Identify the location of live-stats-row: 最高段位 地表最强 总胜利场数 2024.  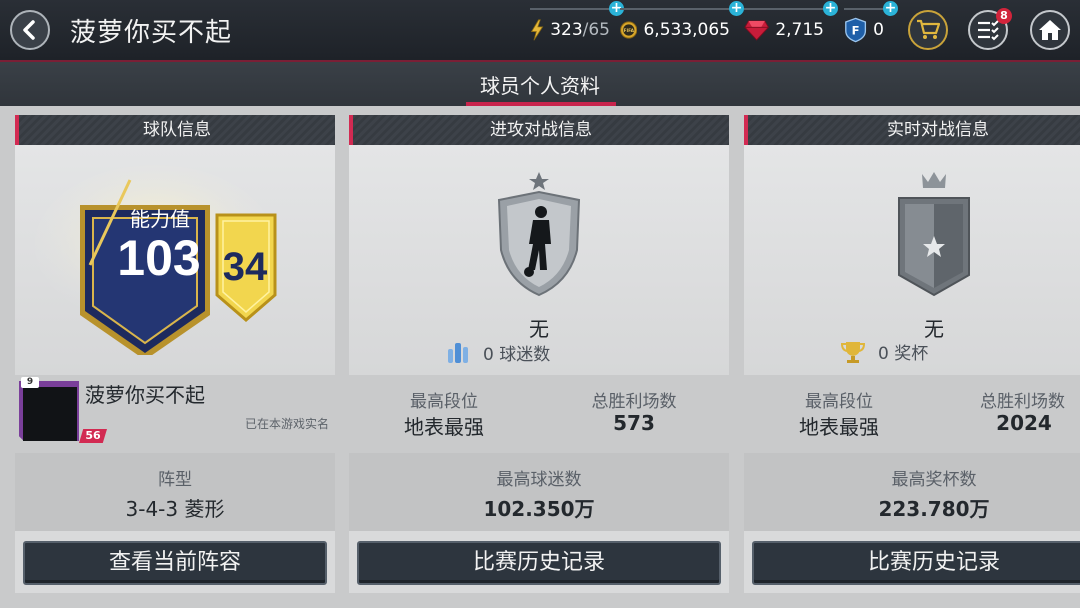
(912, 414).